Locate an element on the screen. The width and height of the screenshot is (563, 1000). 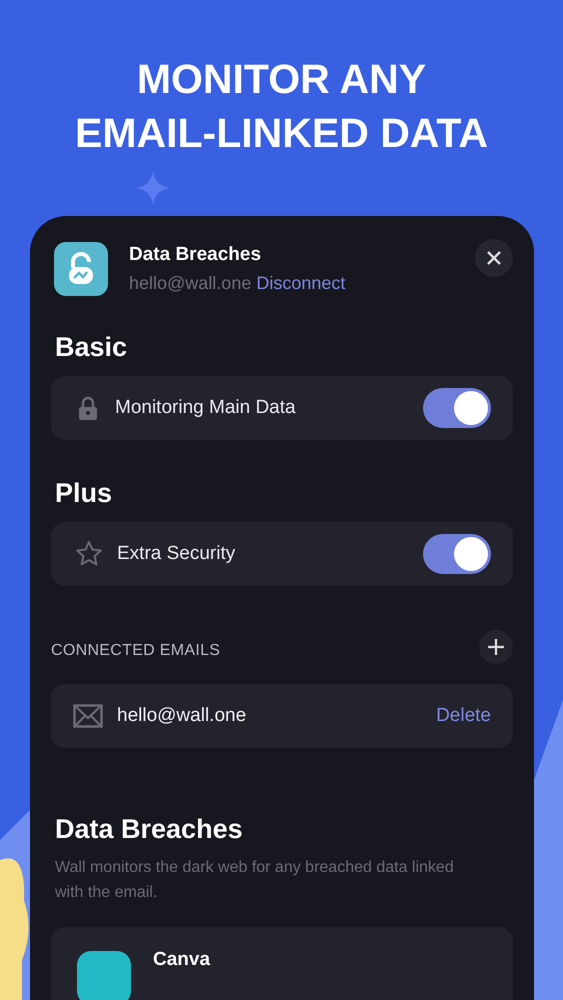
section-title: Plus is located at coordinates (84, 493).